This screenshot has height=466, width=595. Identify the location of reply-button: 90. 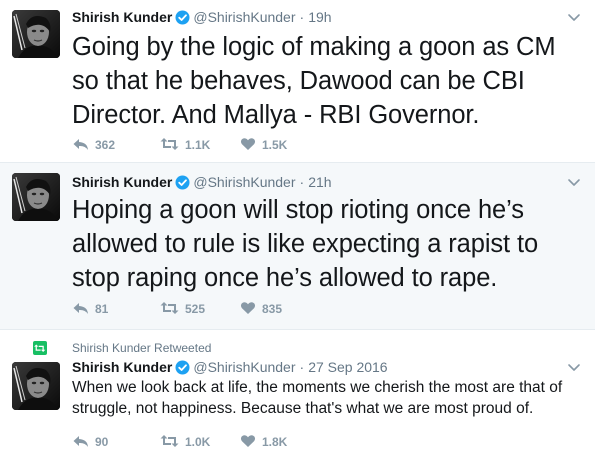
(116, 442).